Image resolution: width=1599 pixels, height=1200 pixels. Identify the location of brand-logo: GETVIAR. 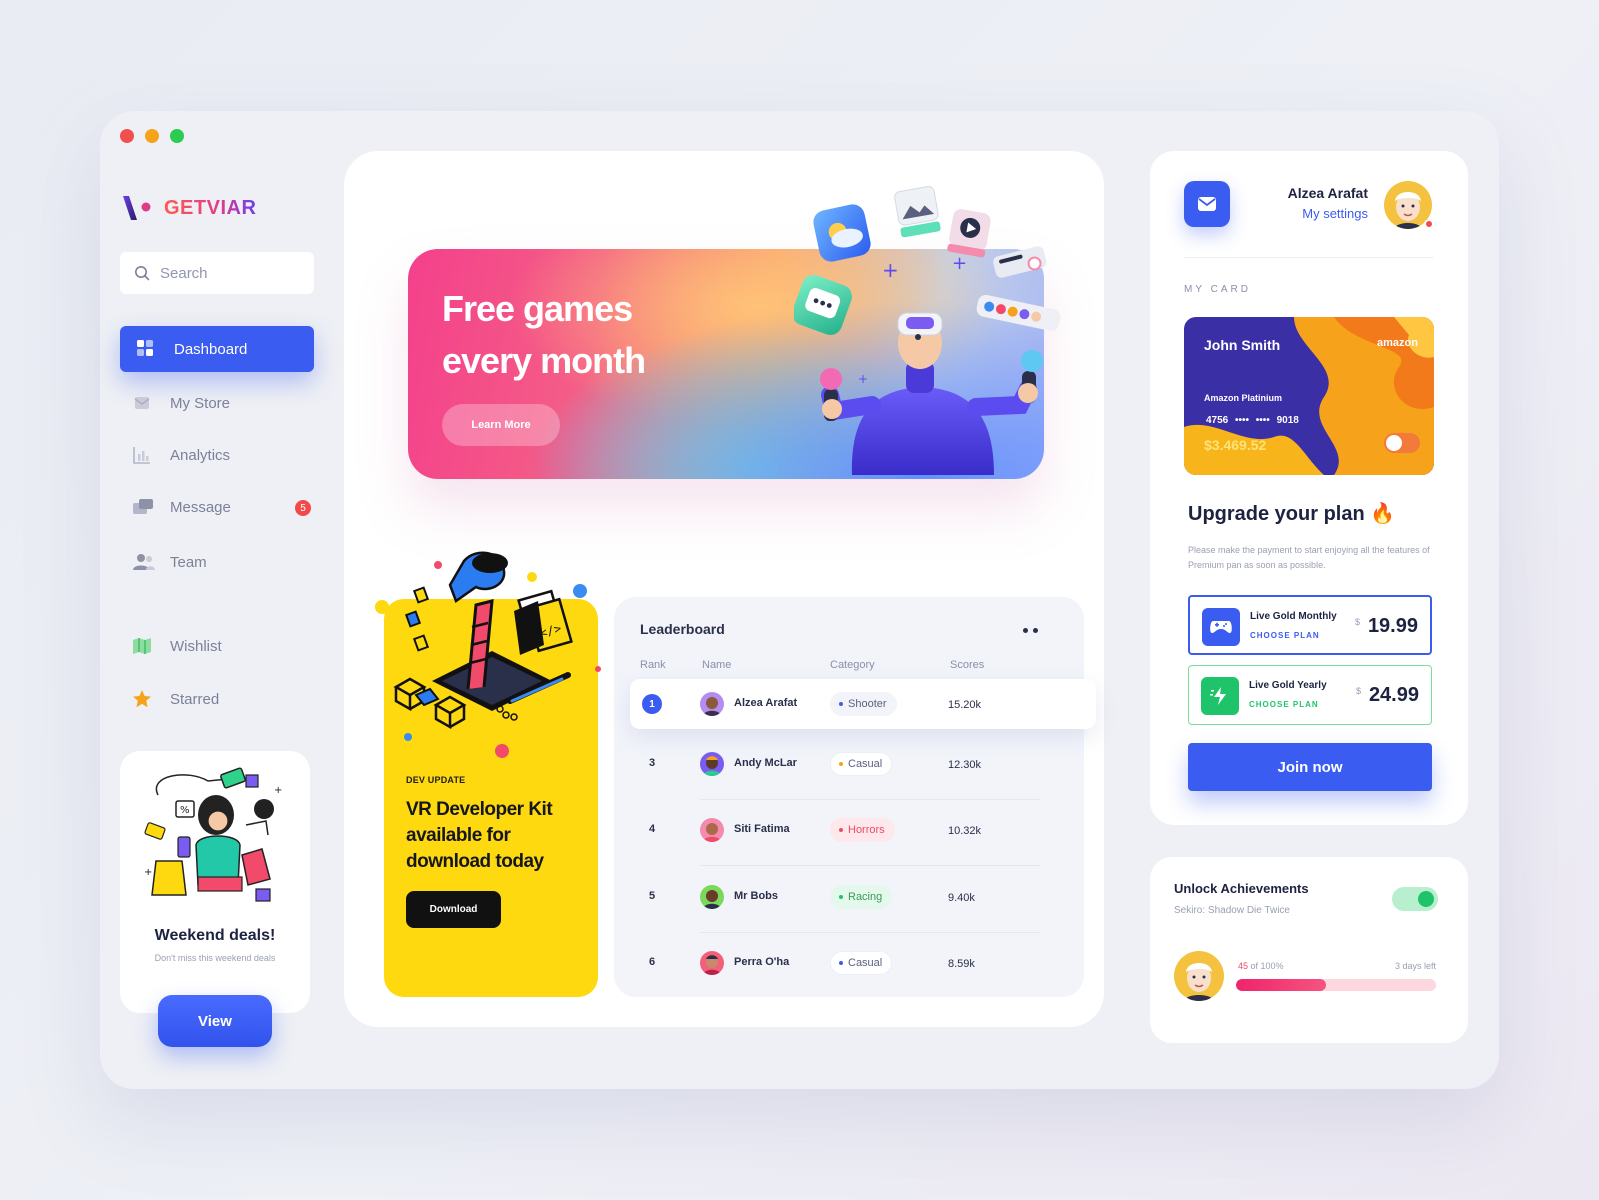
(188, 208).